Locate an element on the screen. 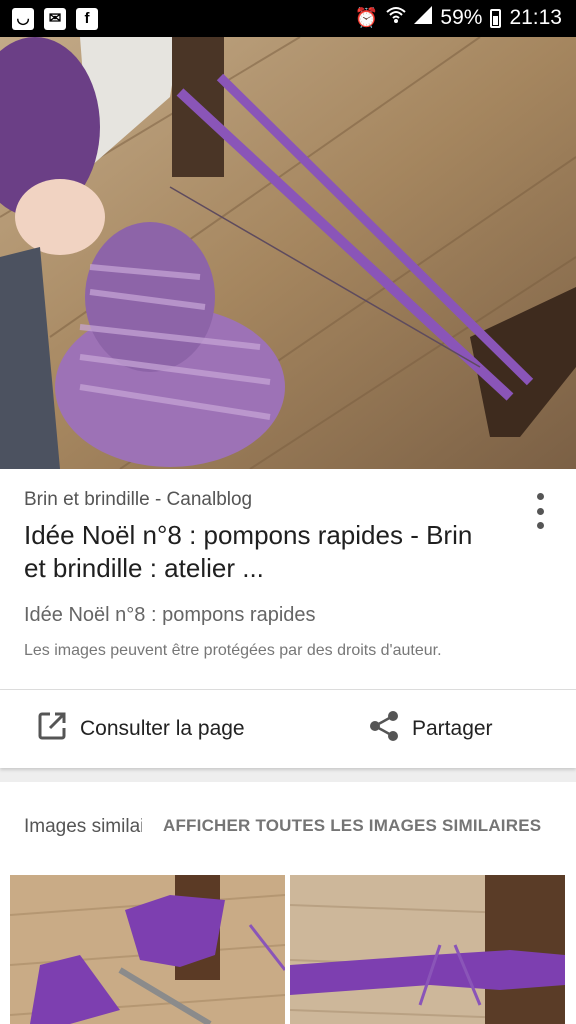 The width and height of the screenshot is (576, 1024). share-button: Partager is located at coordinates (430, 729).